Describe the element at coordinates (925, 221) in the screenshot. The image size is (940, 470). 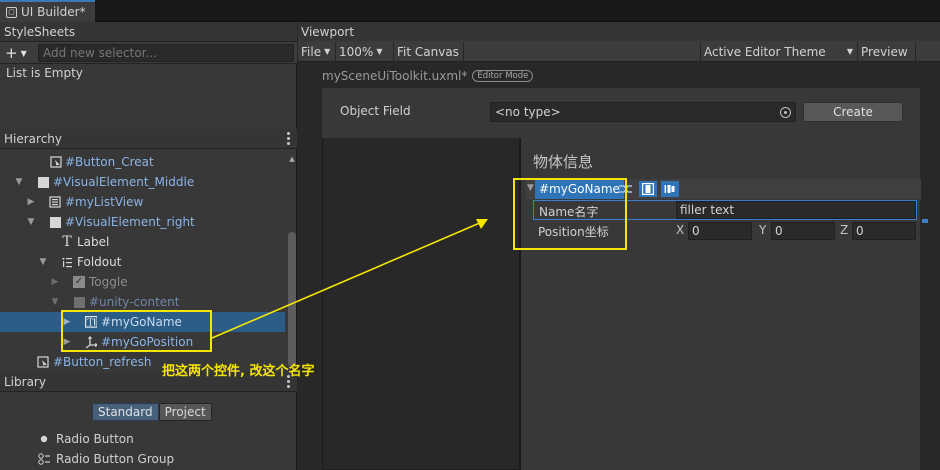
I see `resize-handle` at that location.